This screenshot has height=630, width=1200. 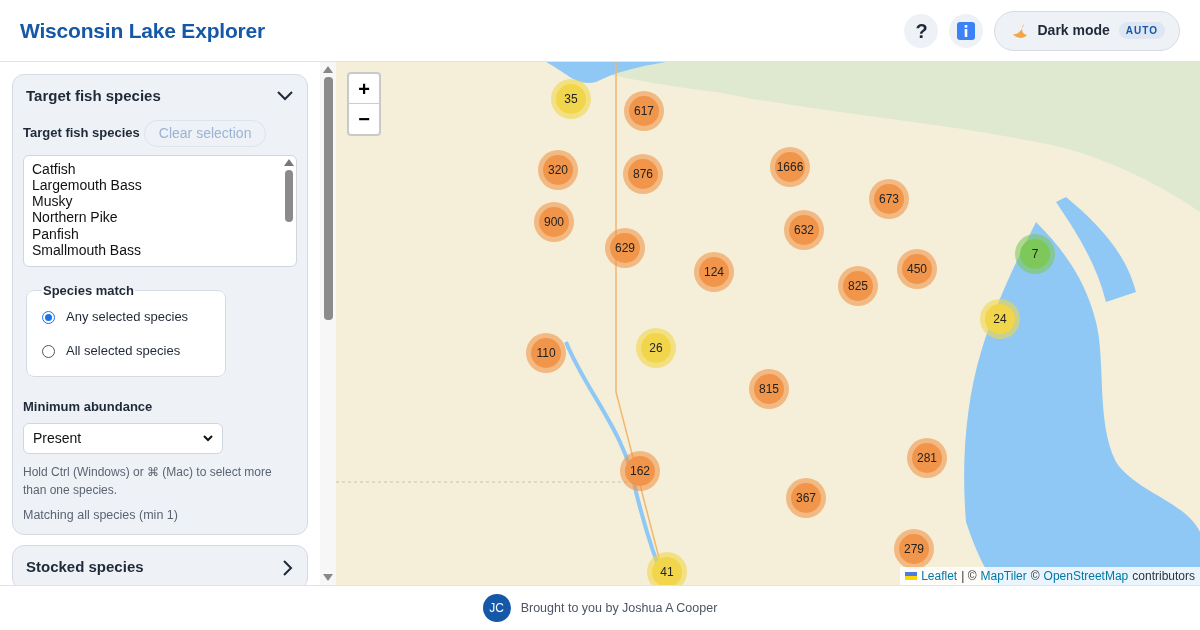 What do you see at coordinates (1035, 576) in the screenshot?
I see `attribution-text: ©` at bounding box center [1035, 576].